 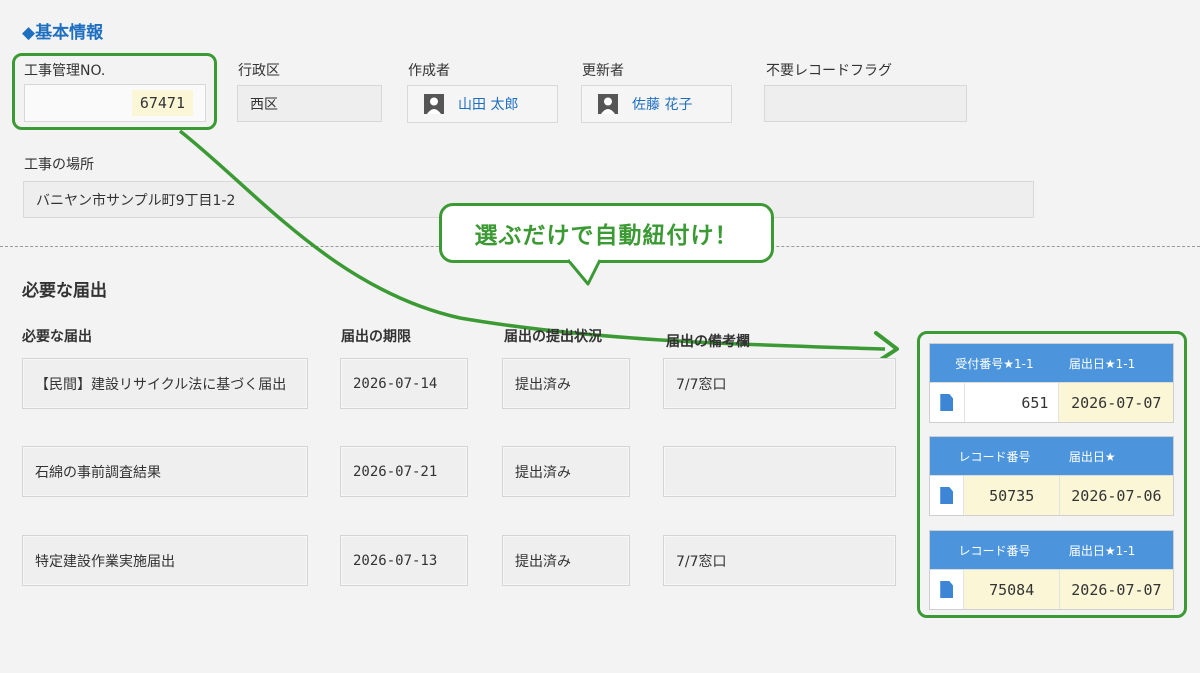 I want to click on linked-record-table-1: 受付番号★1-1 届出日★1-1 651 2026-07-07, so click(x=1051, y=383).